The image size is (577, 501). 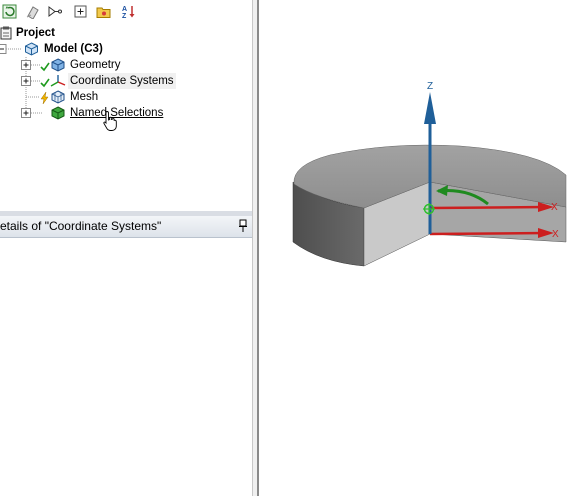 I want to click on tree-item-label: Mesh, so click(x=84, y=97).